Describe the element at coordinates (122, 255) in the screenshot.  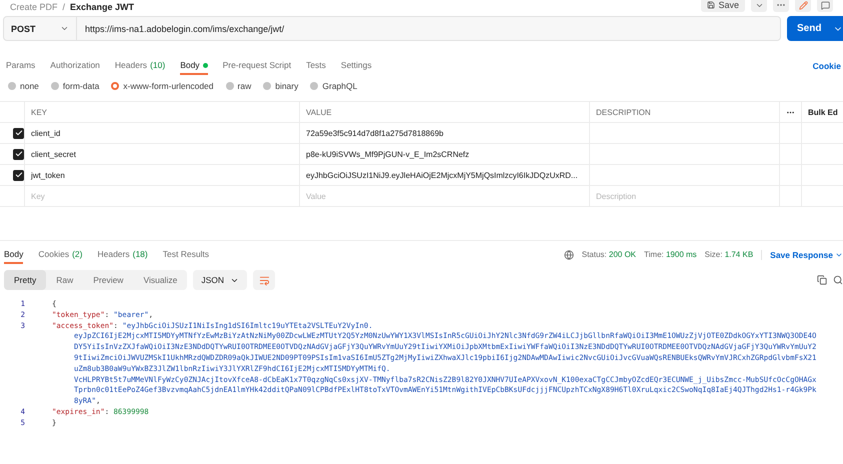
I see `response-tab: Headers (18)` at that location.